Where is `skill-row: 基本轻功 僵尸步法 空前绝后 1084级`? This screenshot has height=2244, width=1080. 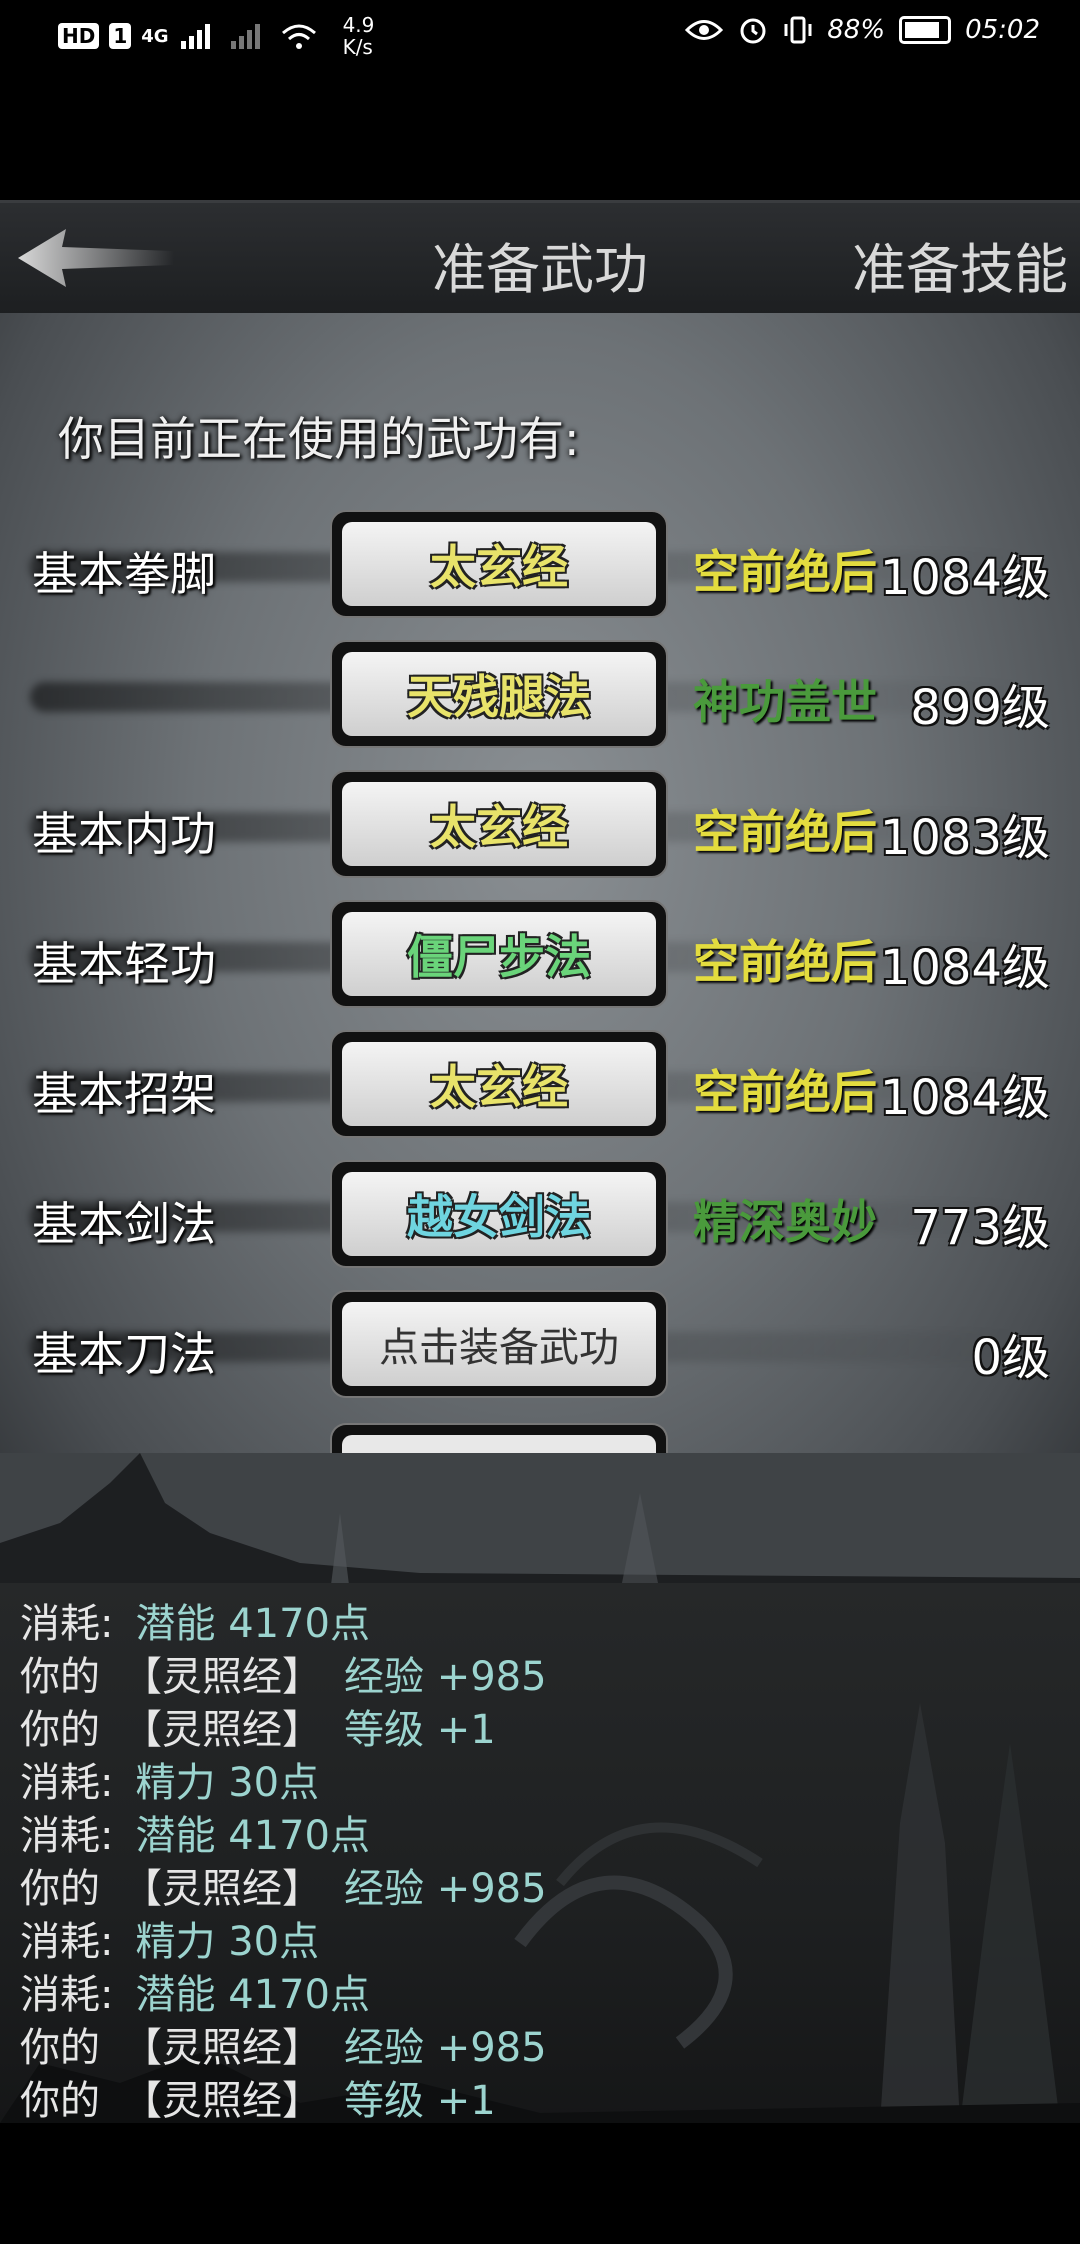 skill-row: 基本轻功 僵尸步法 空前绝后 1084级 is located at coordinates (540, 955).